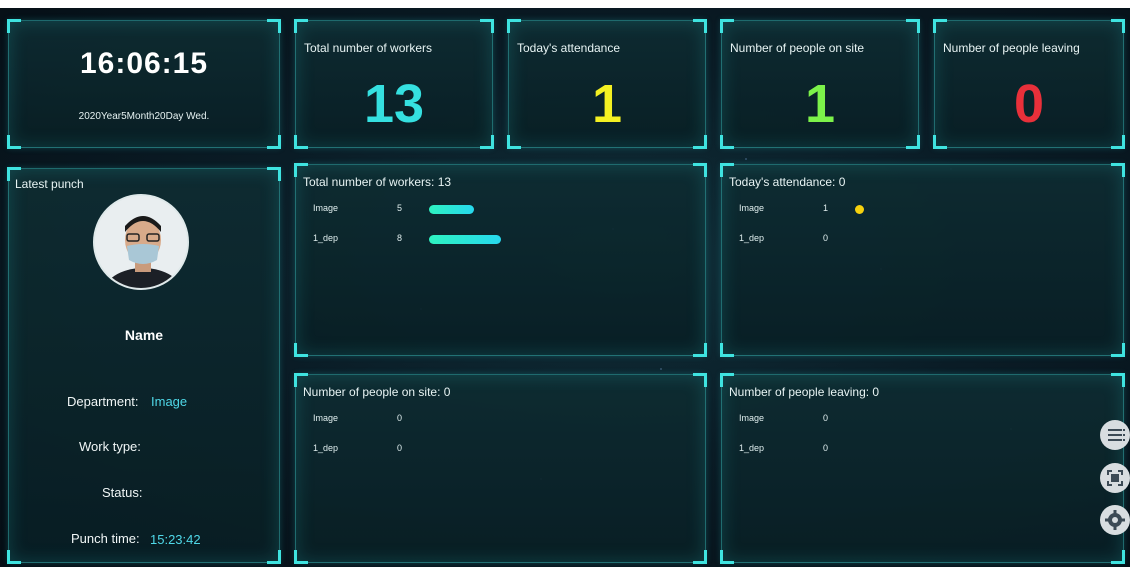 The height and width of the screenshot is (567, 1130). What do you see at coordinates (1029, 104) in the screenshot?
I see `stat-value: 0` at bounding box center [1029, 104].